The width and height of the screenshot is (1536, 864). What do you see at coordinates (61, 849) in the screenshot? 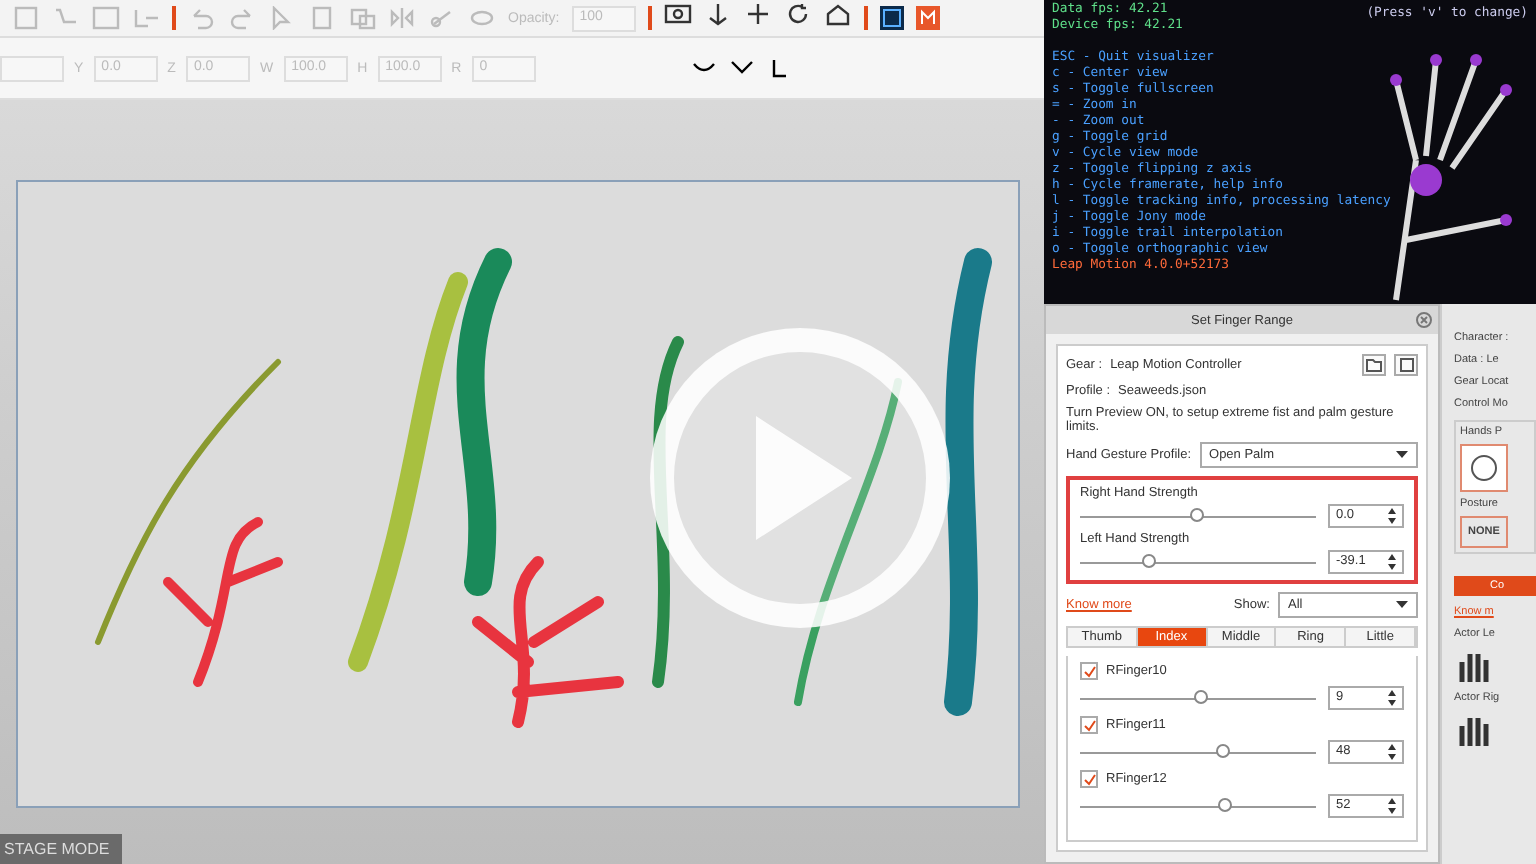
I see `stage-mode-label: STAGE MODE` at bounding box center [61, 849].